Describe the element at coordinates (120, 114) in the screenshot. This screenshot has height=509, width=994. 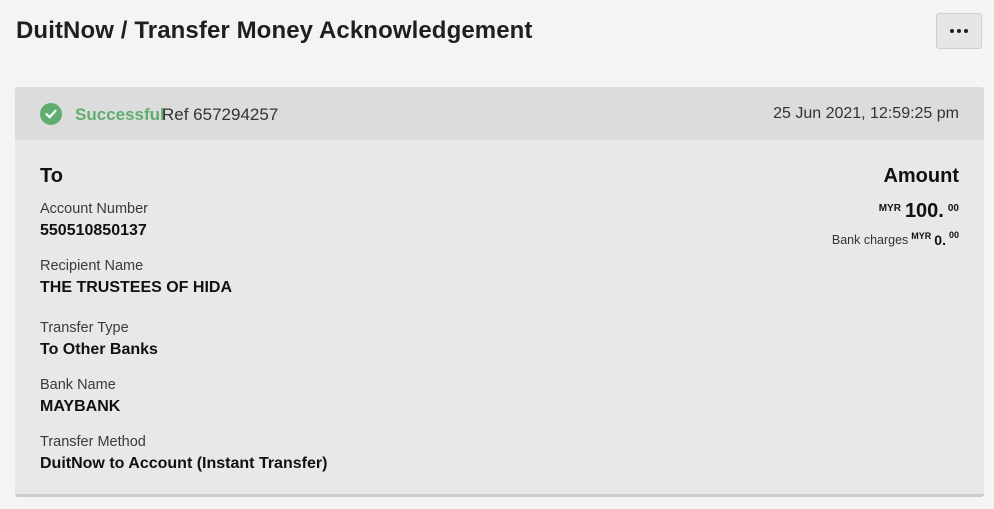
I see `status-label: Successful` at that location.